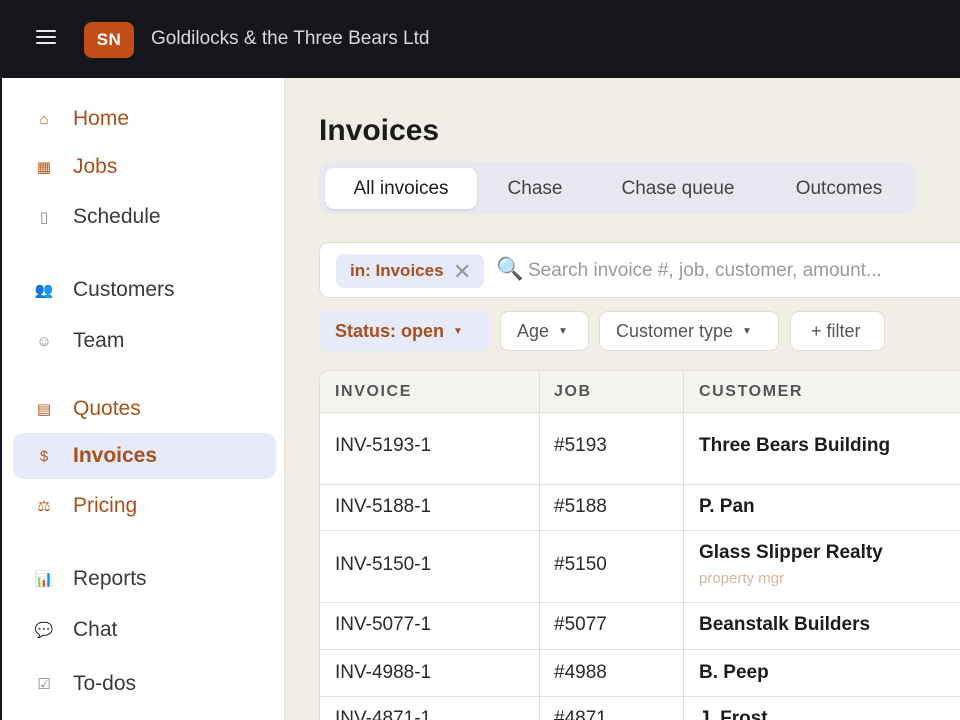  I want to click on scales-icon: ⚖, so click(44, 506).